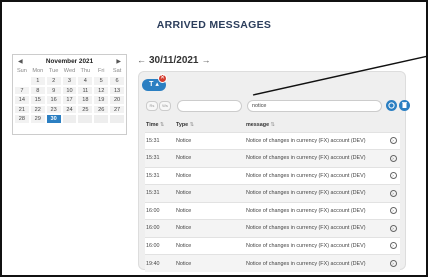  Describe the element at coordinates (85, 71) in the screenshot. I see `weekday-label: Thu` at that location.